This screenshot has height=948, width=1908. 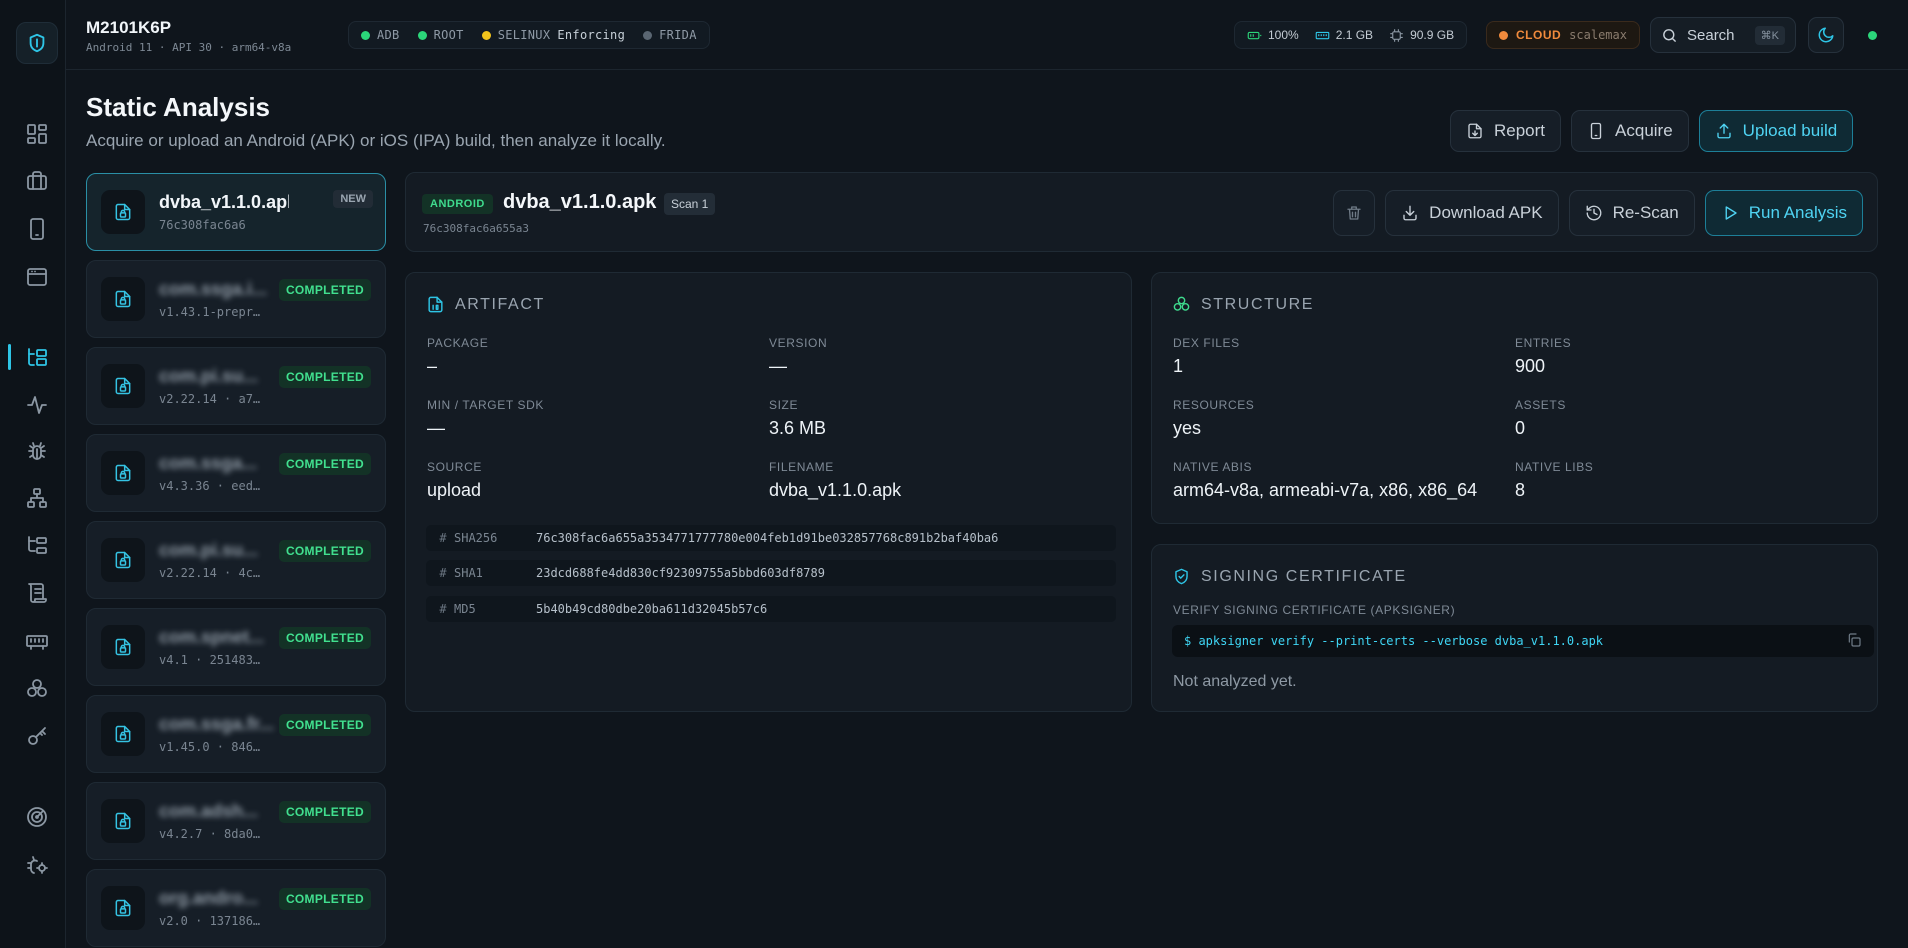 What do you see at coordinates (457, 204) in the screenshot?
I see `platform-badge: ANDROID` at bounding box center [457, 204].